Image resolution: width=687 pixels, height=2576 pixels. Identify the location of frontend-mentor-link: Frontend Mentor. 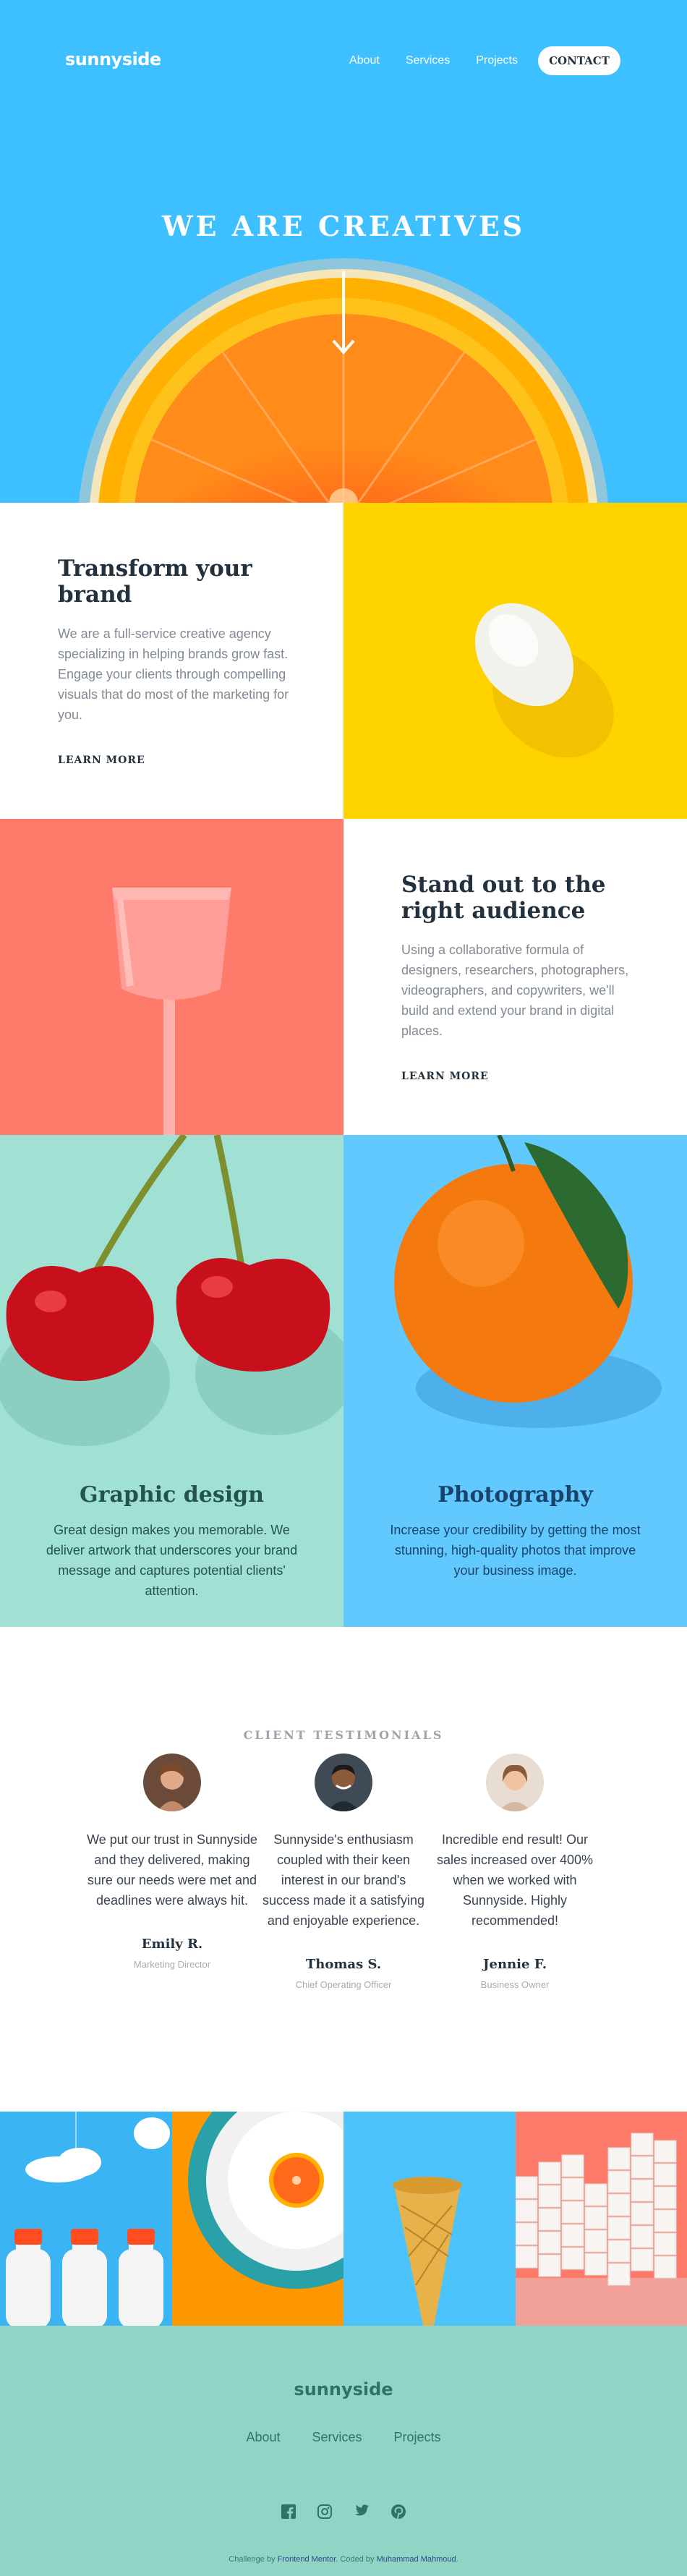
(307, 2559).